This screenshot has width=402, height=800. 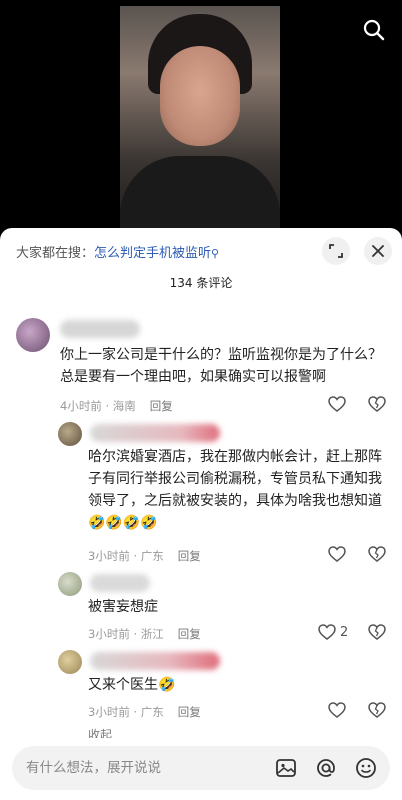 I want to click on comment-text: 被害妄想症, so click(x=123, y=607).